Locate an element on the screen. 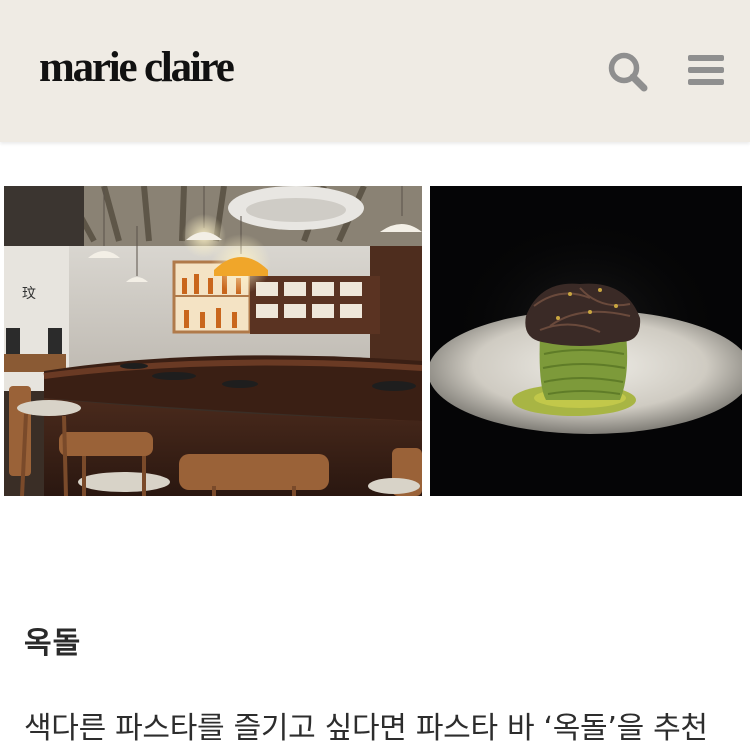 The width and height of the screenshot is (750, 750). article-paragraph: 색다른 파스타를 즐기고 싶다면 파스타 바 ‘옥돌’을 추천 is located at coordinates (366, 728).